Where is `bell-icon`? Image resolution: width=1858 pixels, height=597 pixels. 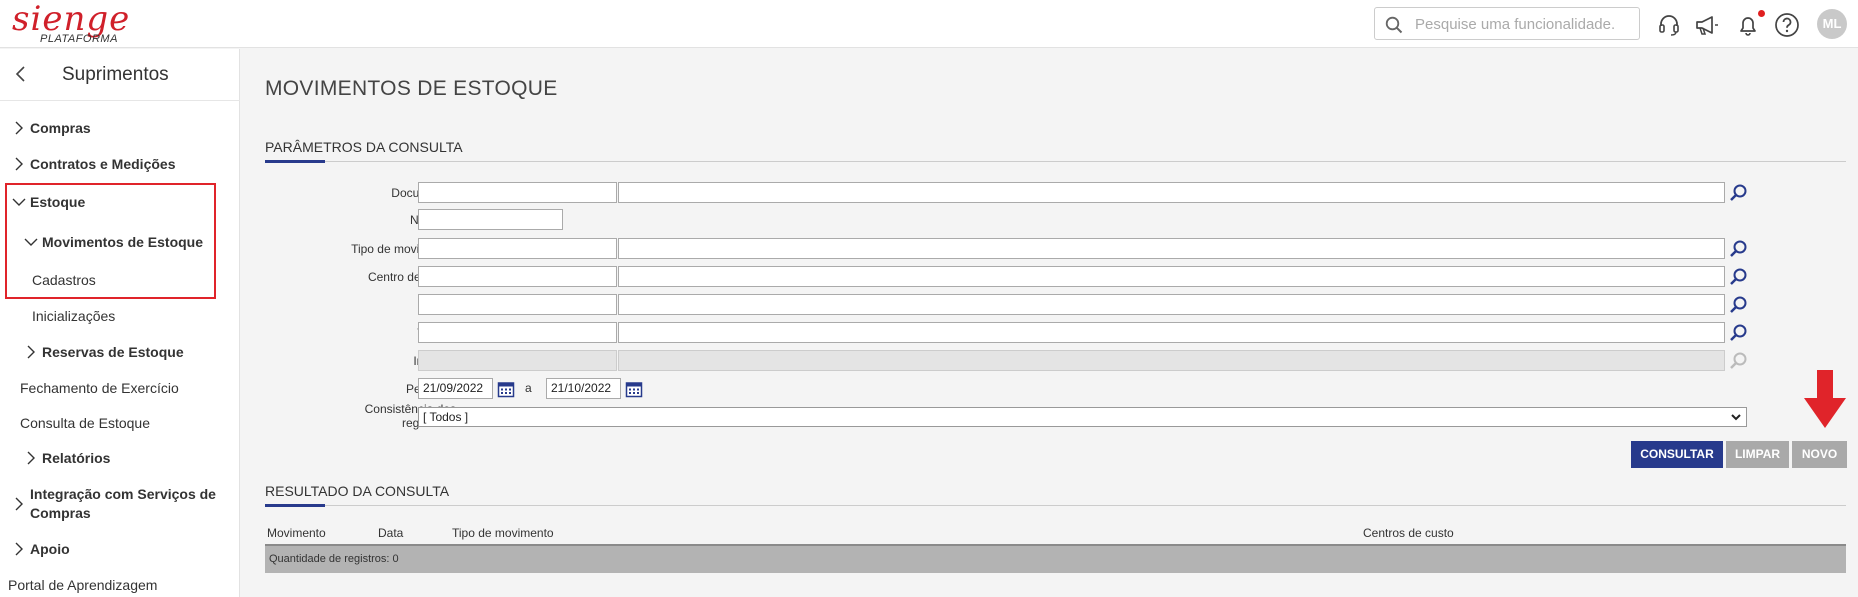
bell-icon is located at coordinates (1748, 25).